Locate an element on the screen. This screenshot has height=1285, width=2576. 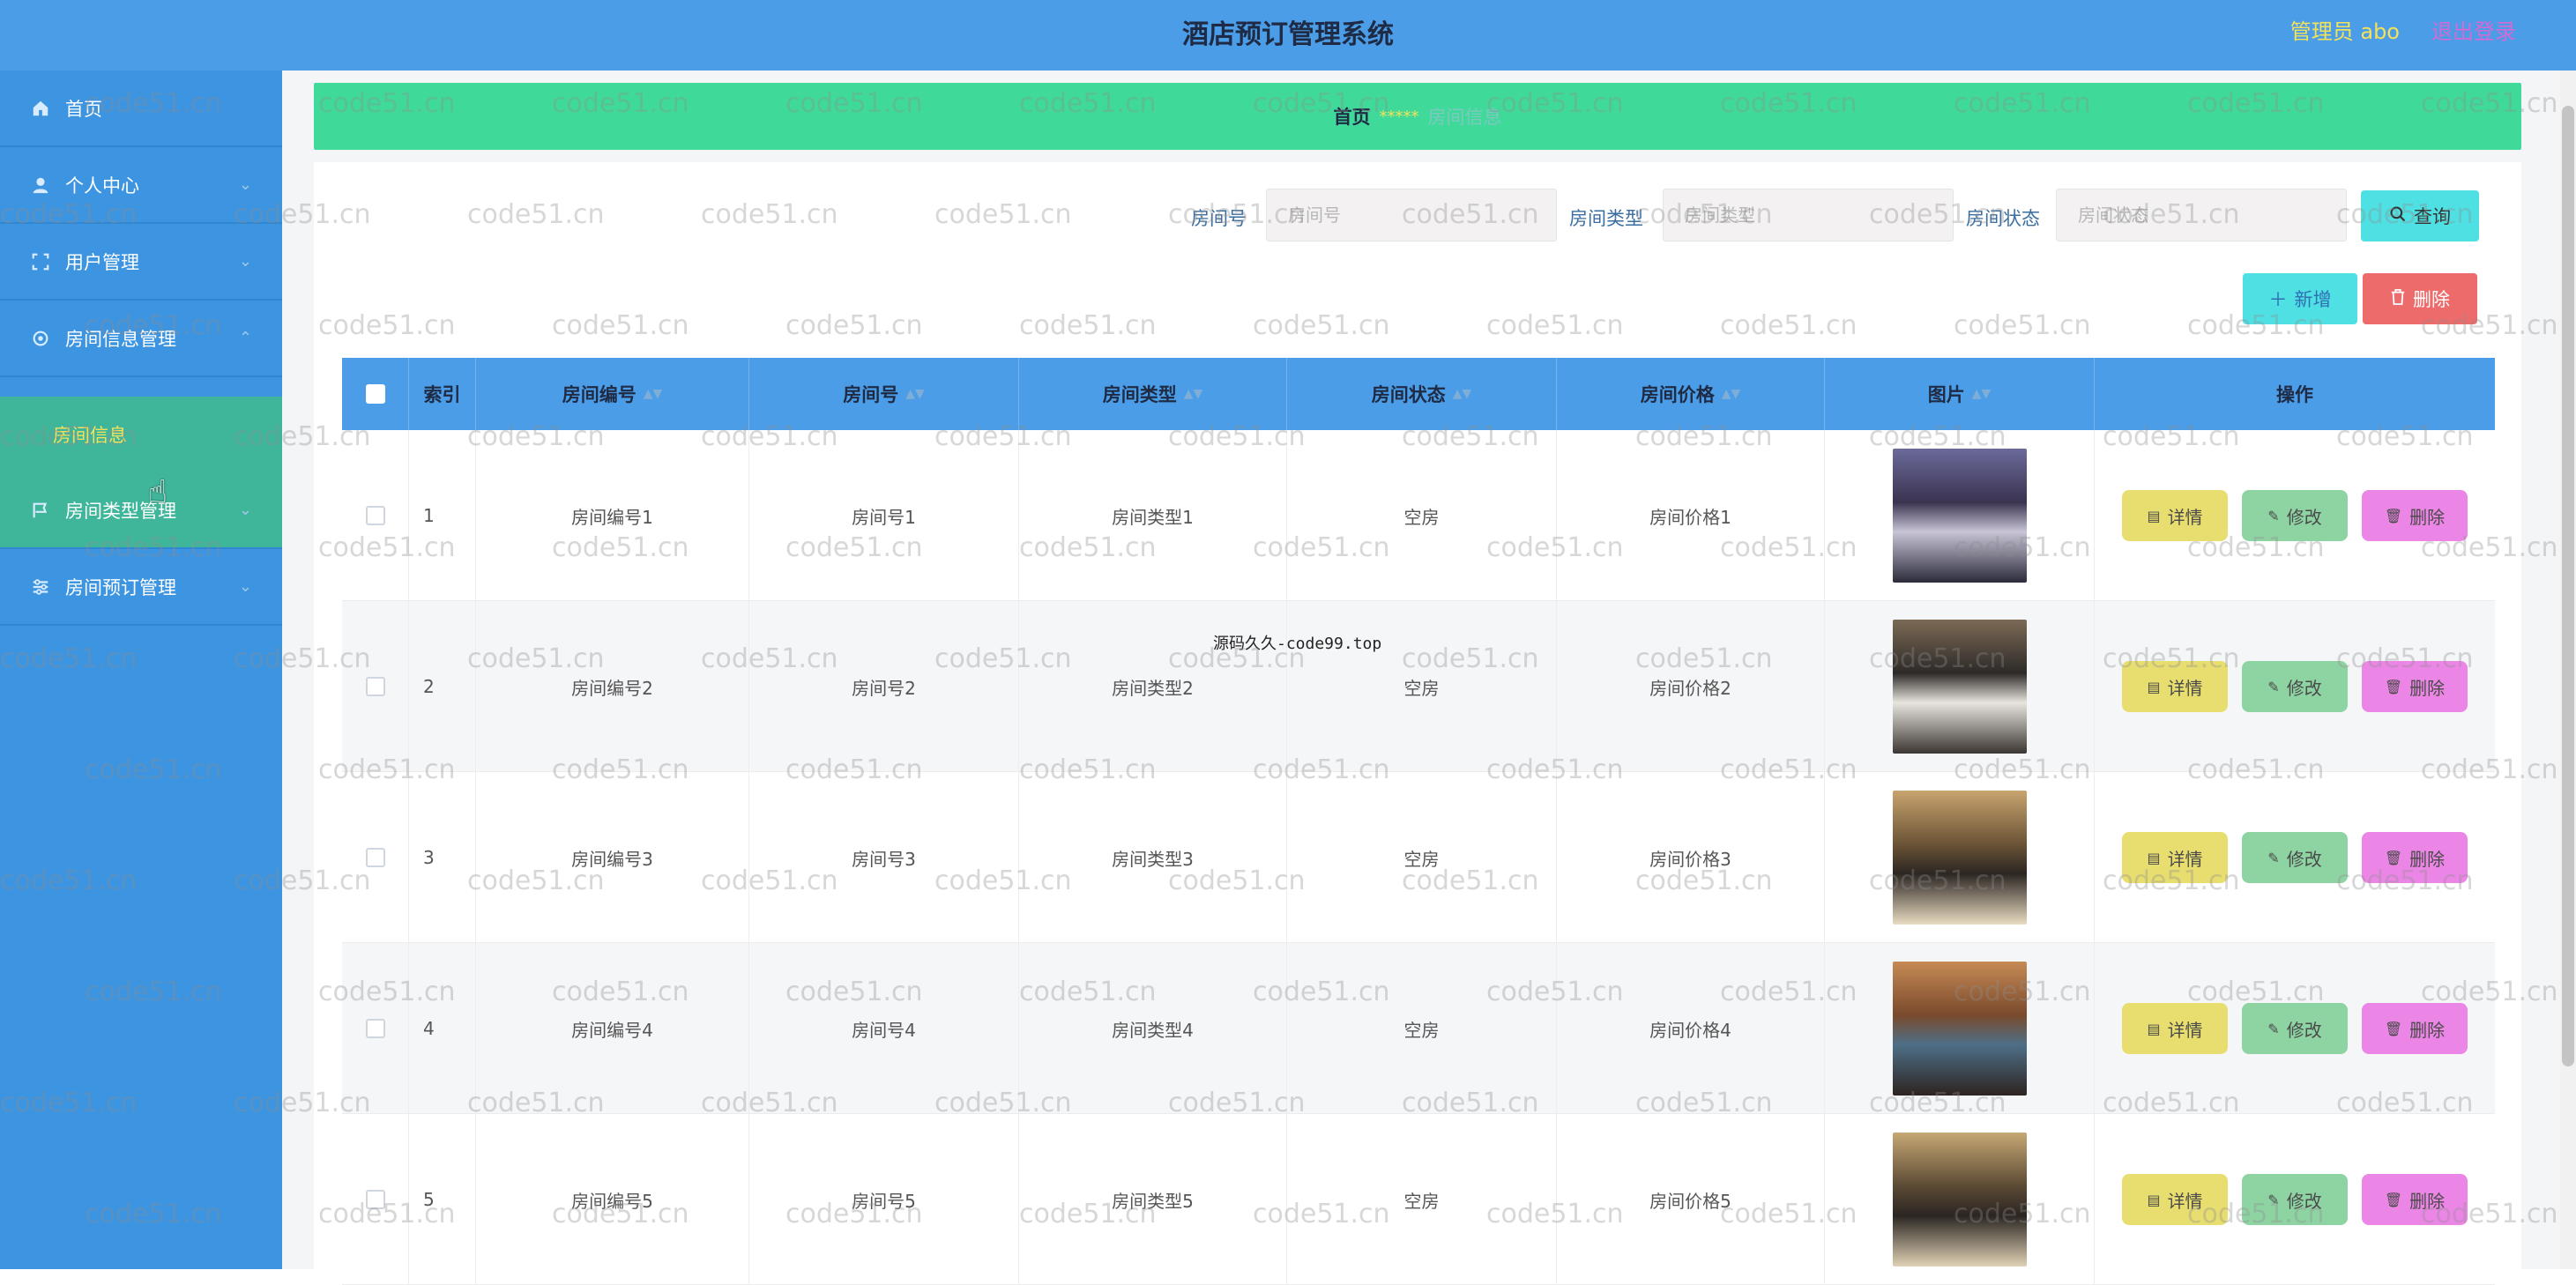
sidebar-item-label: 用户管理 is located at coordinates (102, 262).